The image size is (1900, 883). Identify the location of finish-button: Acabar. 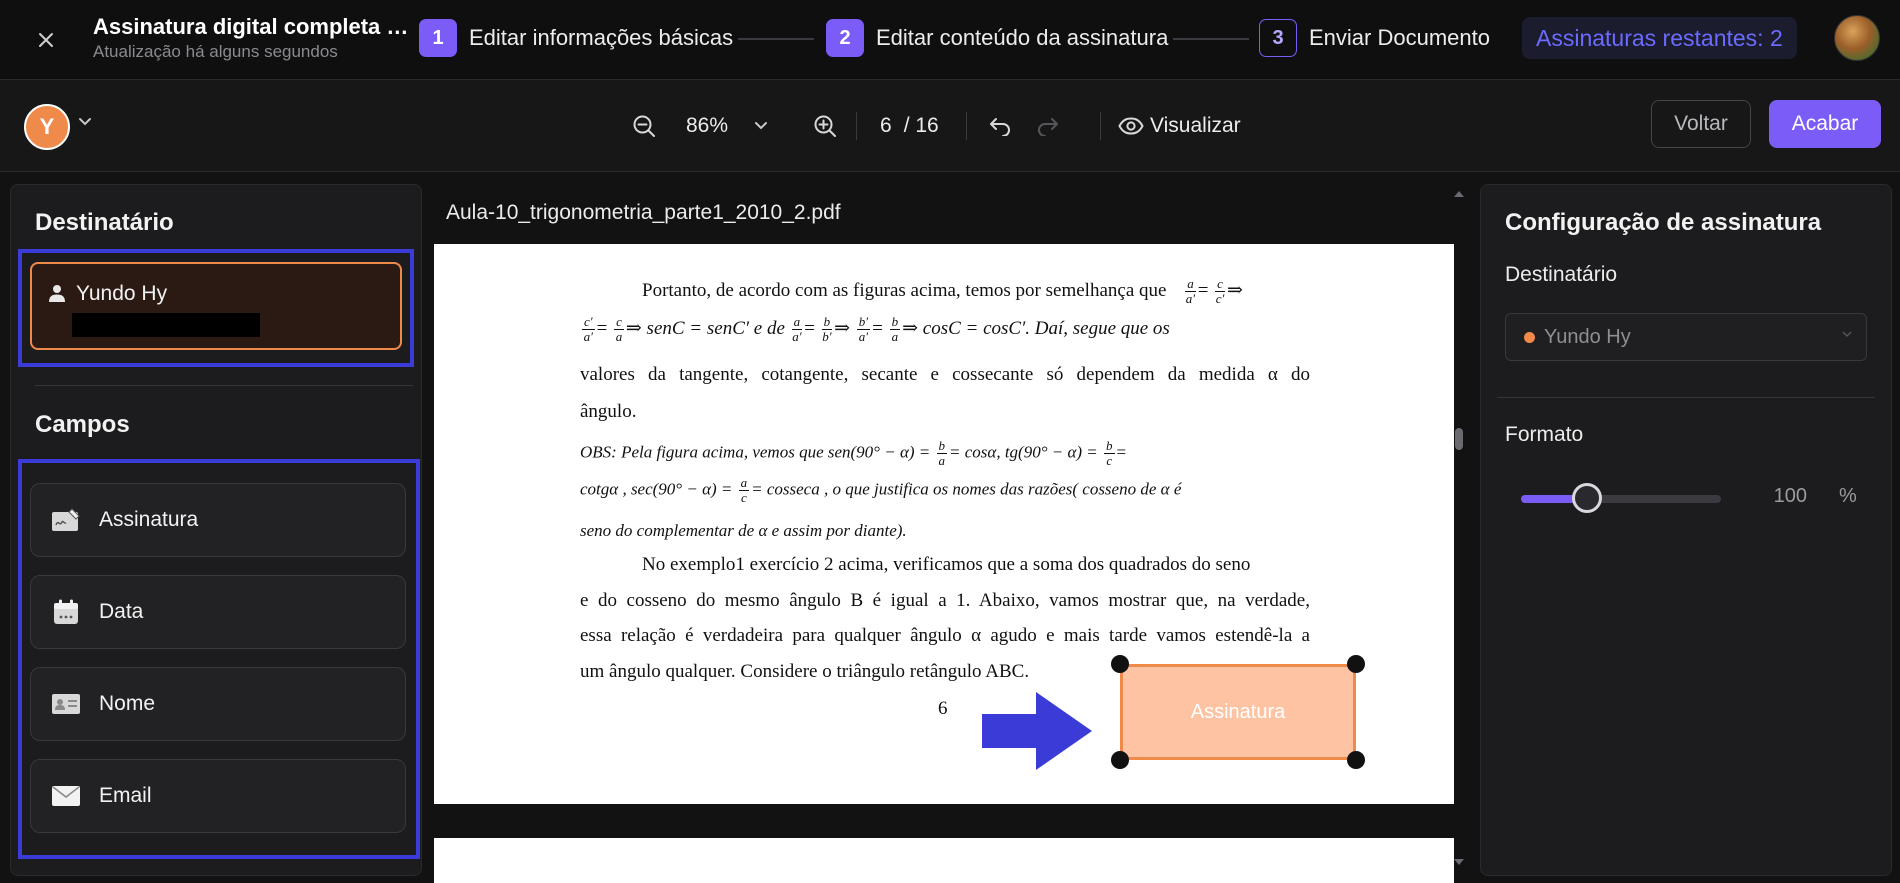
(1825, 124).